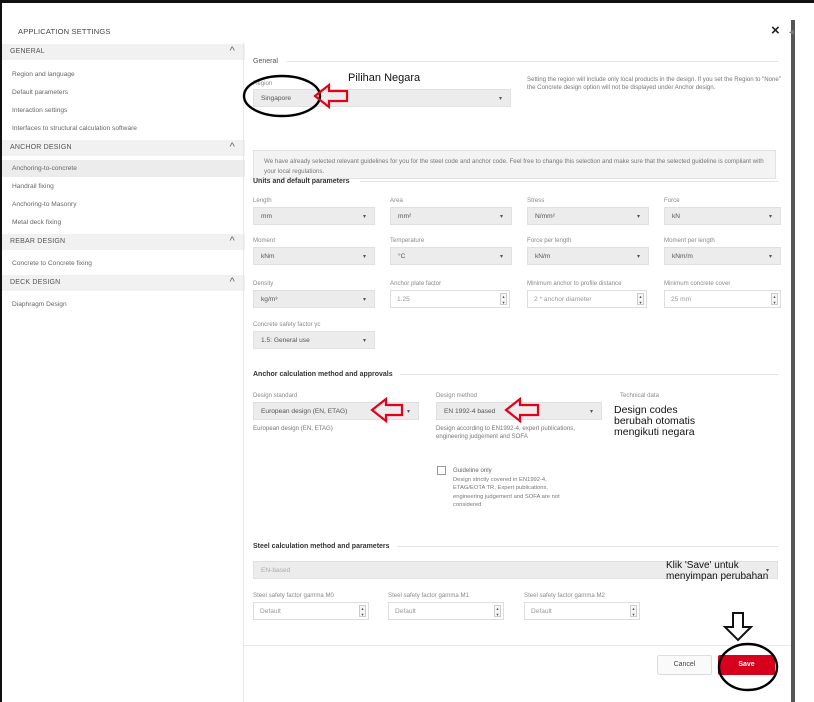 This screenshot has width=814, height=702. What do you see at coordinates (282, 96) in the screenshot?
I see `region-highlight-circle` at bounding box center [282, 96].